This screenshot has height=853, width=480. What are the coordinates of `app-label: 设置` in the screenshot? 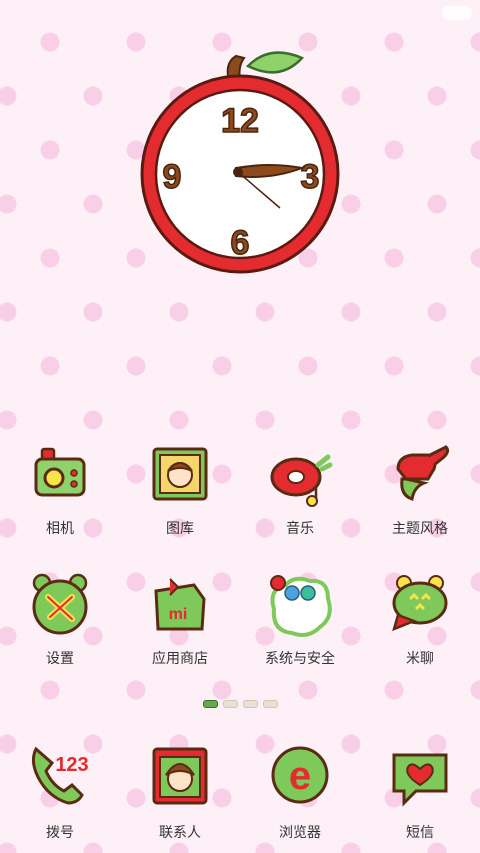 It's located at (60, 658).